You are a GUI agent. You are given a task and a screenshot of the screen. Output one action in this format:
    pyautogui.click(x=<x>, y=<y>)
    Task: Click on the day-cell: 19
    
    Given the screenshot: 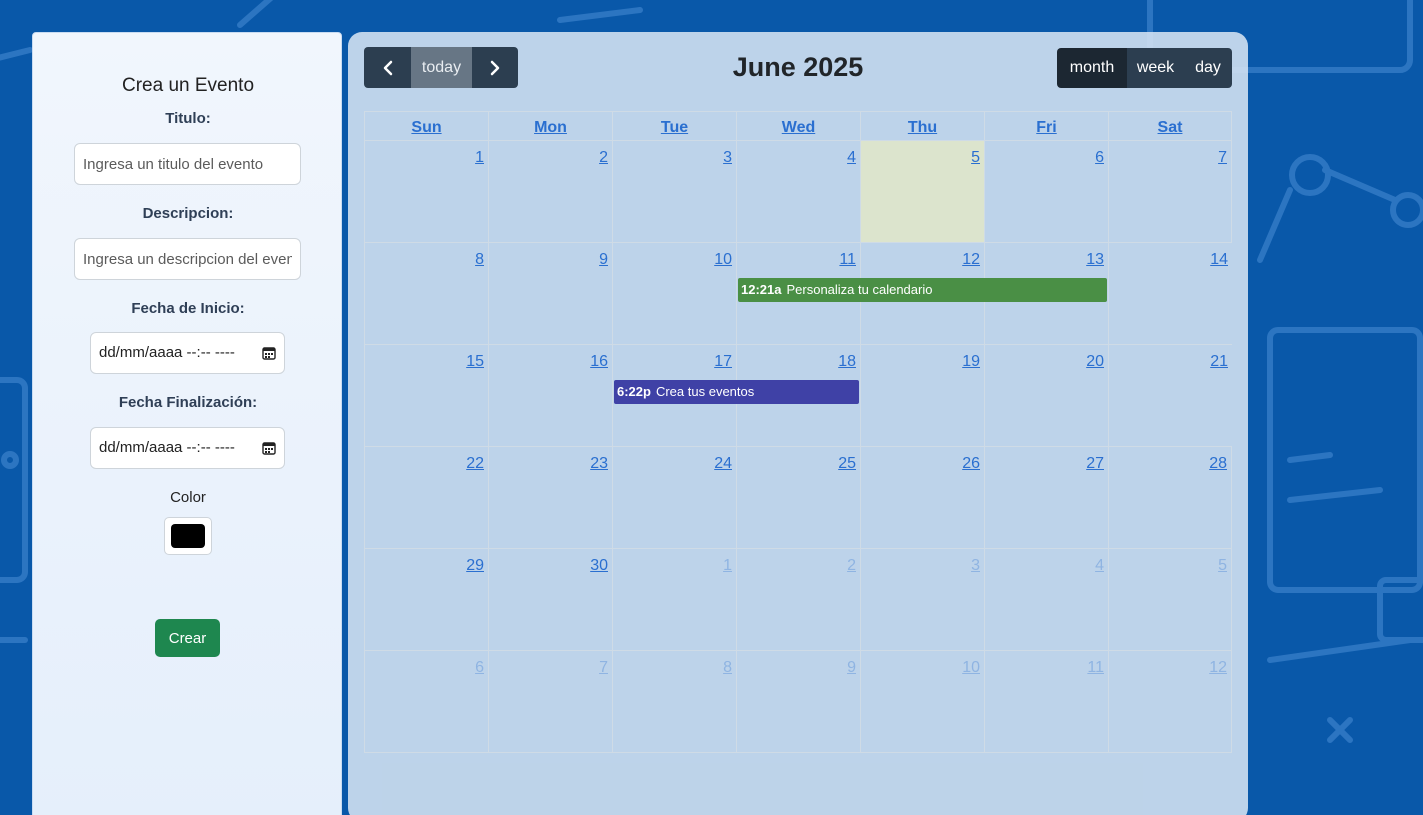 What is the action you would take?
    pyautogui.click(x=922, y=395)
    